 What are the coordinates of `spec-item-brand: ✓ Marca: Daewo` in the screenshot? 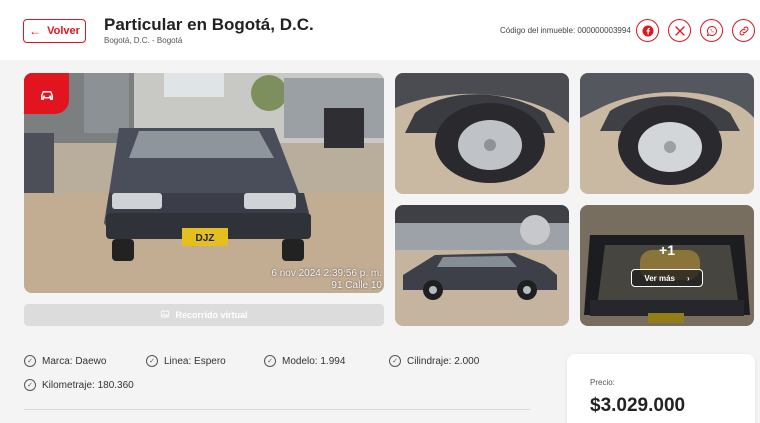 It's located at (65, 361).